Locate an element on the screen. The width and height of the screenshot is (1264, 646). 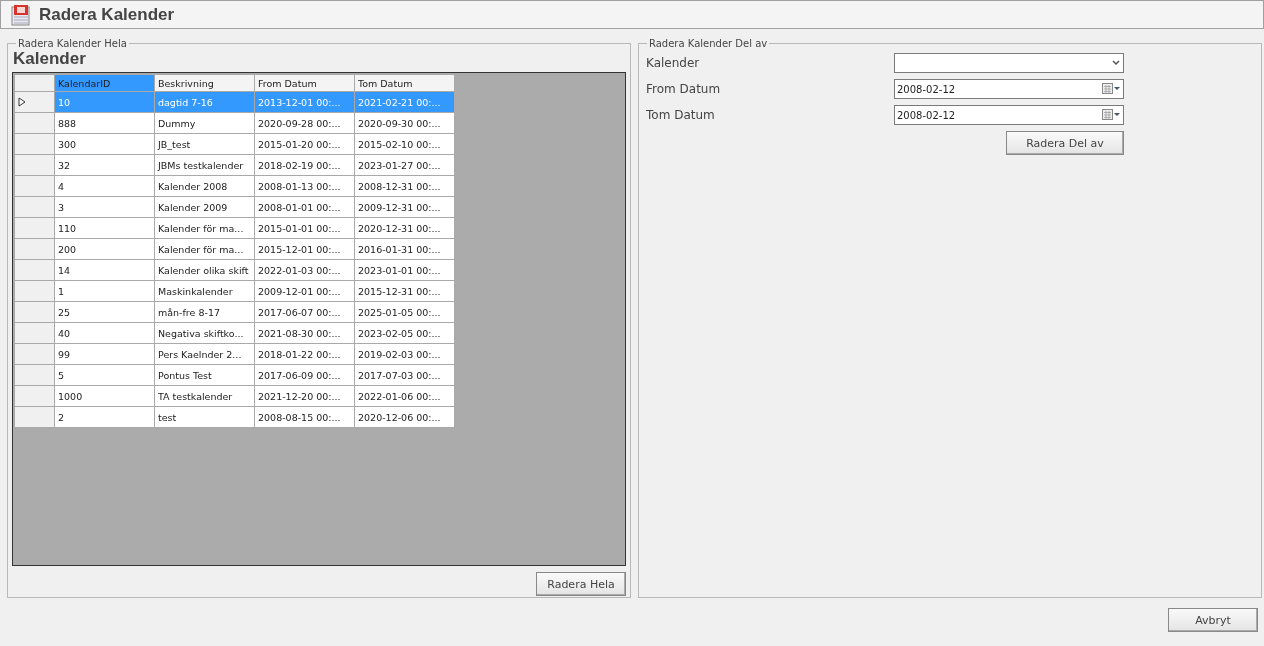
field-label: Tom Datum is located at coordinates (681, 115).